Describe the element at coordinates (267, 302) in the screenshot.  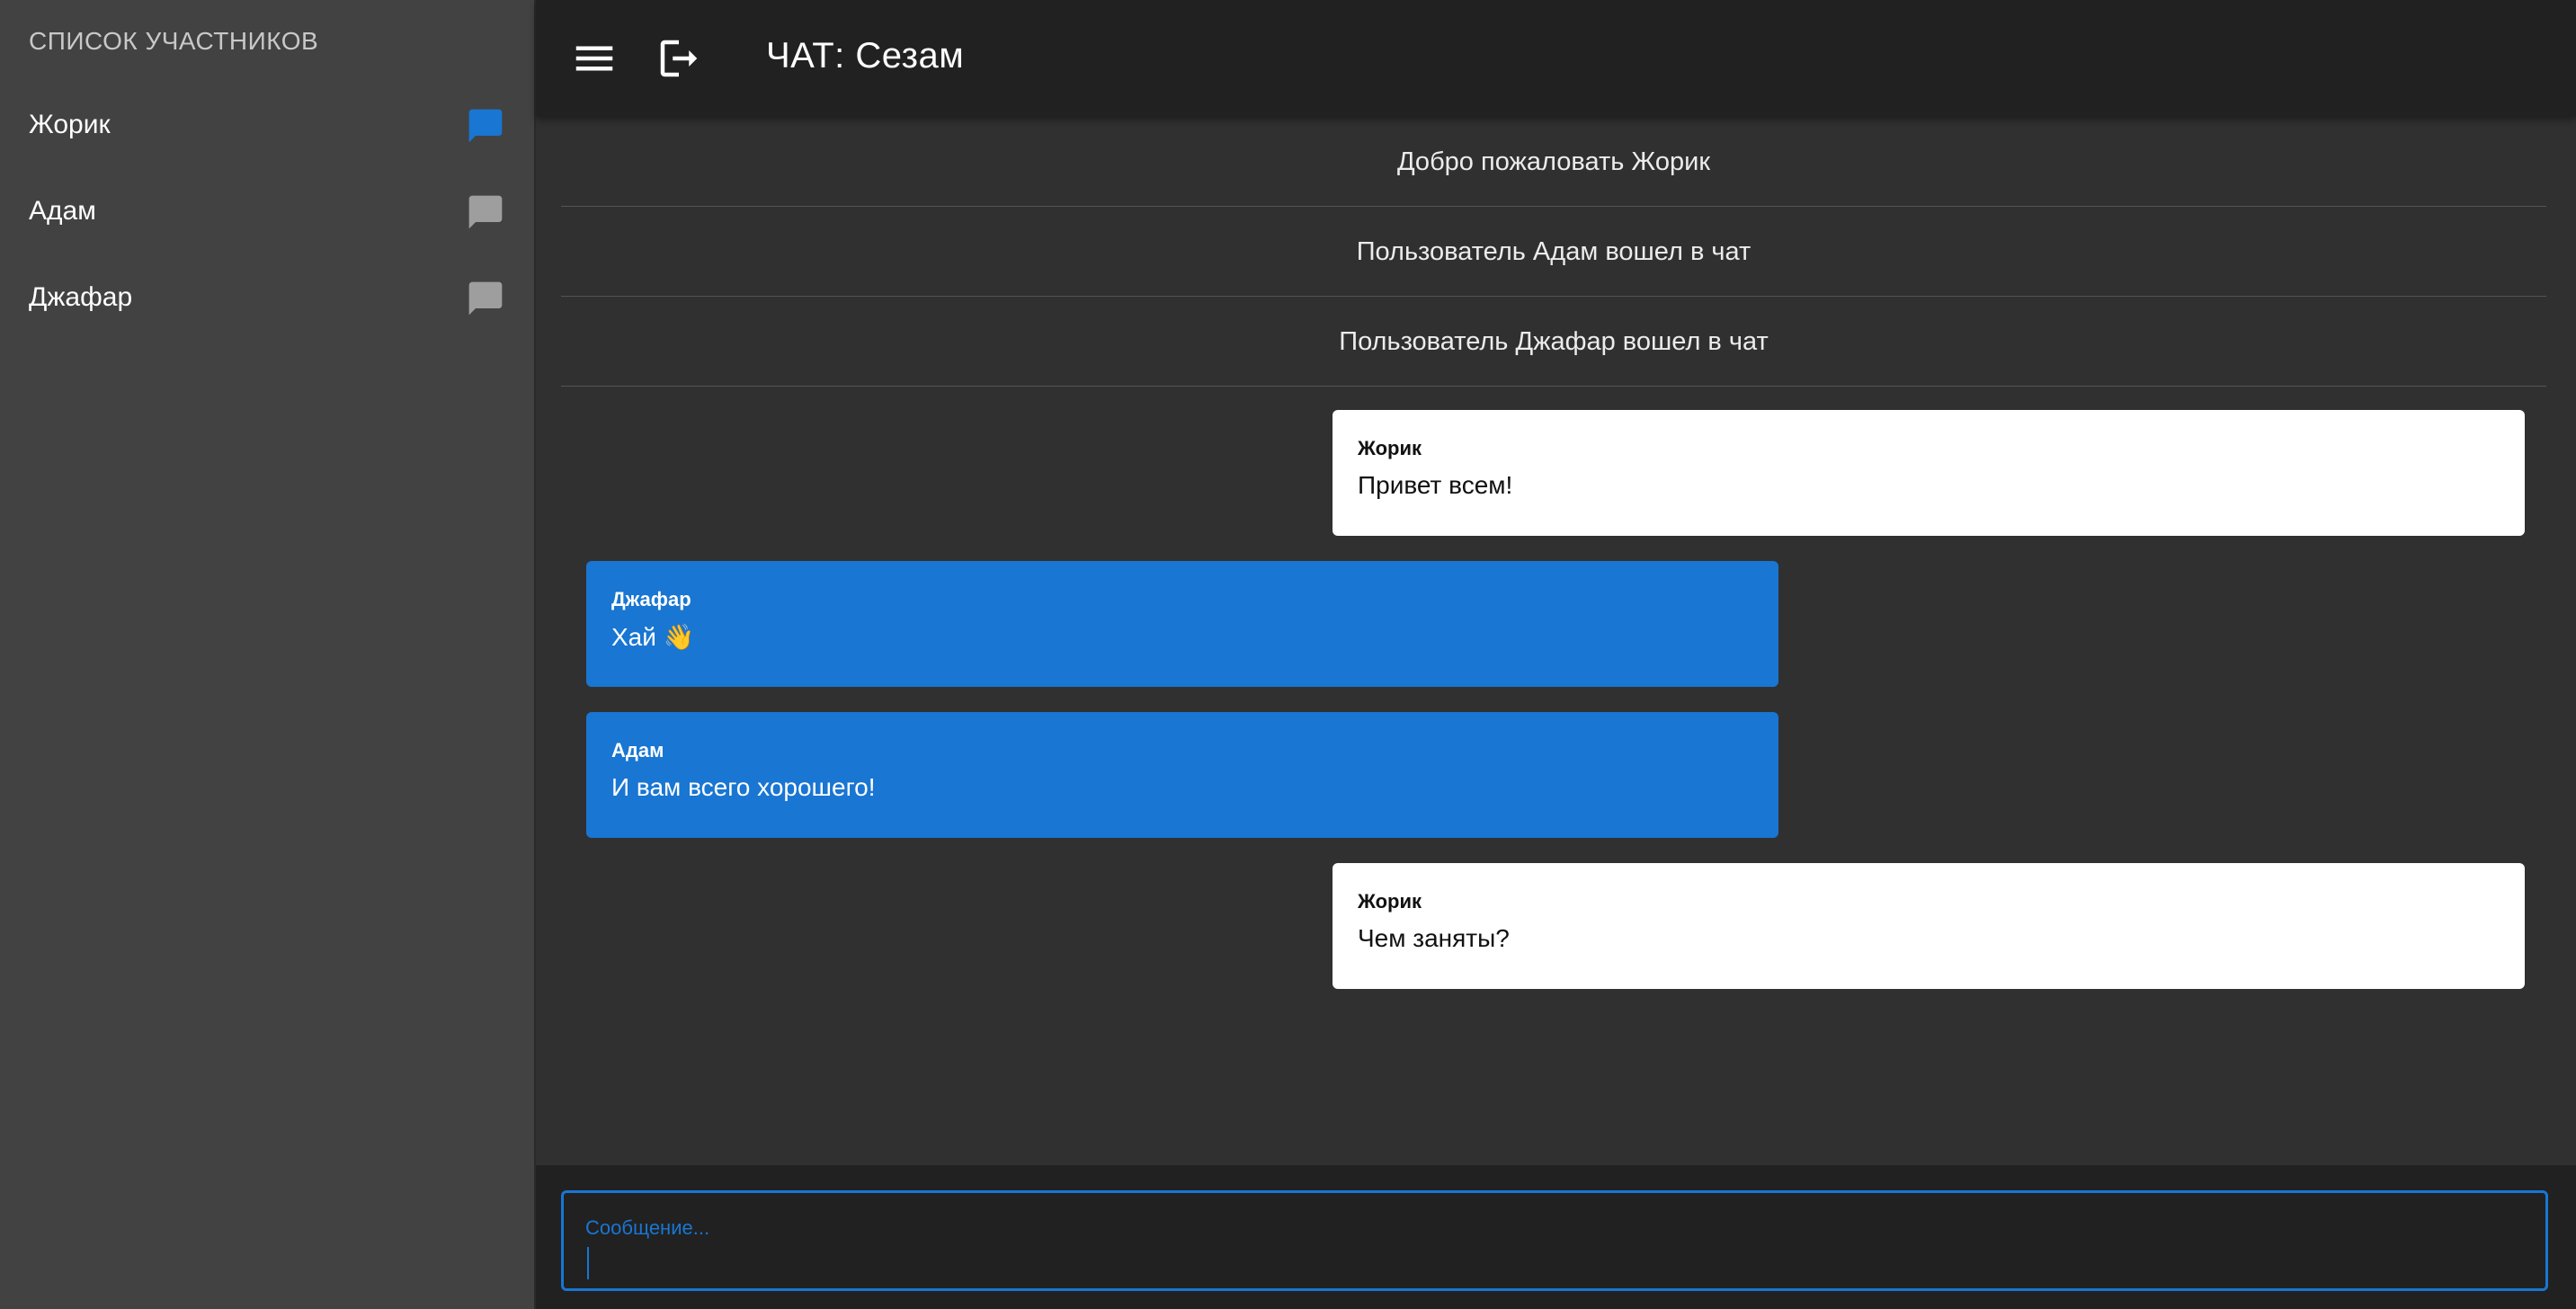
I see `member-item-dzhafar: Джафар` at that location.